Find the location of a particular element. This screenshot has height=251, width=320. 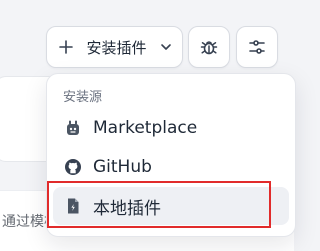

bug-icon is located at coordinates (209, 47).